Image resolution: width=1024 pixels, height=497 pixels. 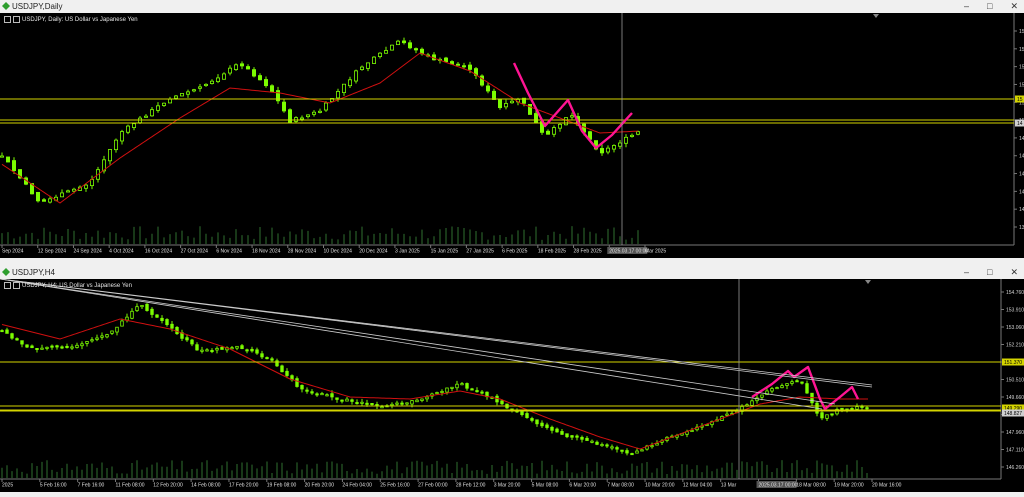 What do you see at coordinates (1013, 363) in the screenshot?
I see `price-tag-label: 151.370` at bounding box center [1013, 363].